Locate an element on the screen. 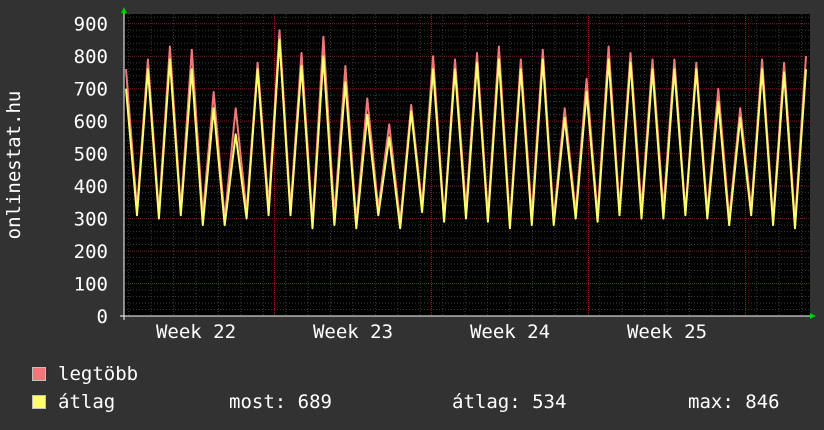 The image size is (824, 430). legend-item-avg: átlag is located at coordinates (73, 402).